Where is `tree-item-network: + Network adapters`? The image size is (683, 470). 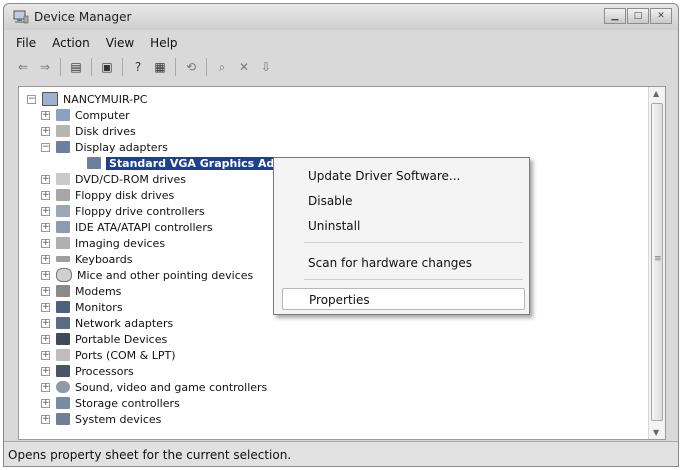
tree-item-network: + Network adapters is located at coordinates (107, 323).